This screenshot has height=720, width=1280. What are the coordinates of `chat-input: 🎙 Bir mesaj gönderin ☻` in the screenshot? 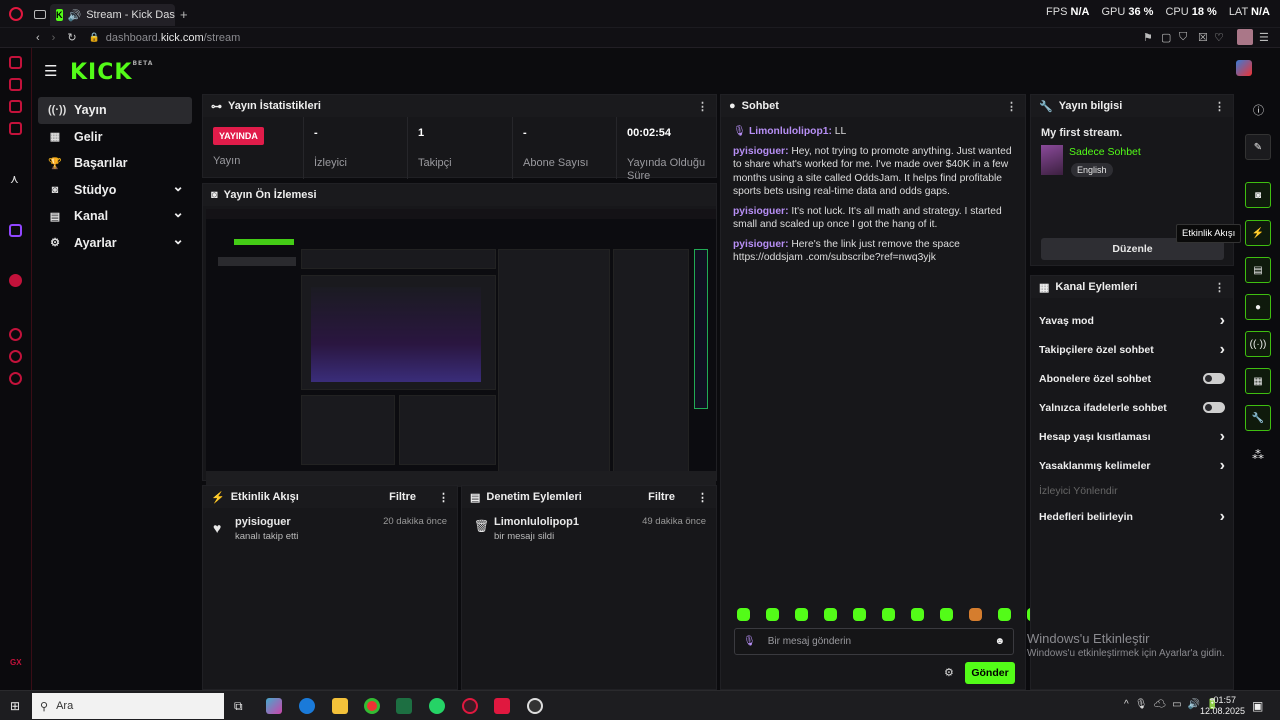 It's located at (874, 641).